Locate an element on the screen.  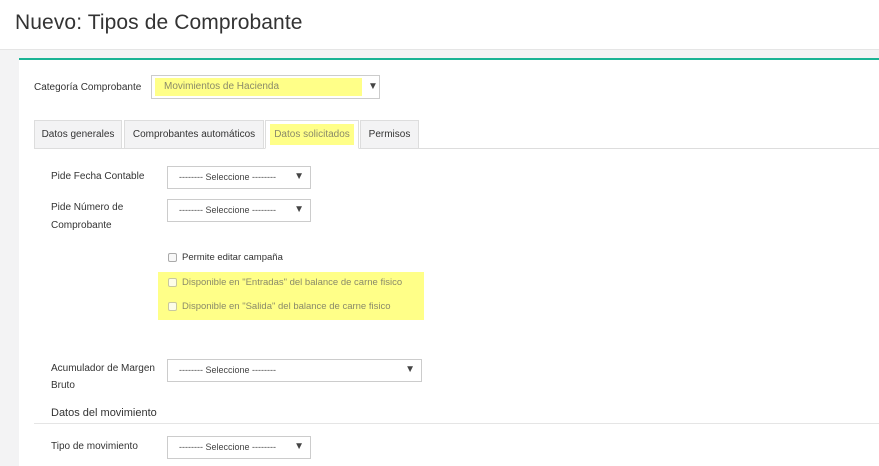
categoria-label: Categoría Comprobante is located at coordinates (88, 87).